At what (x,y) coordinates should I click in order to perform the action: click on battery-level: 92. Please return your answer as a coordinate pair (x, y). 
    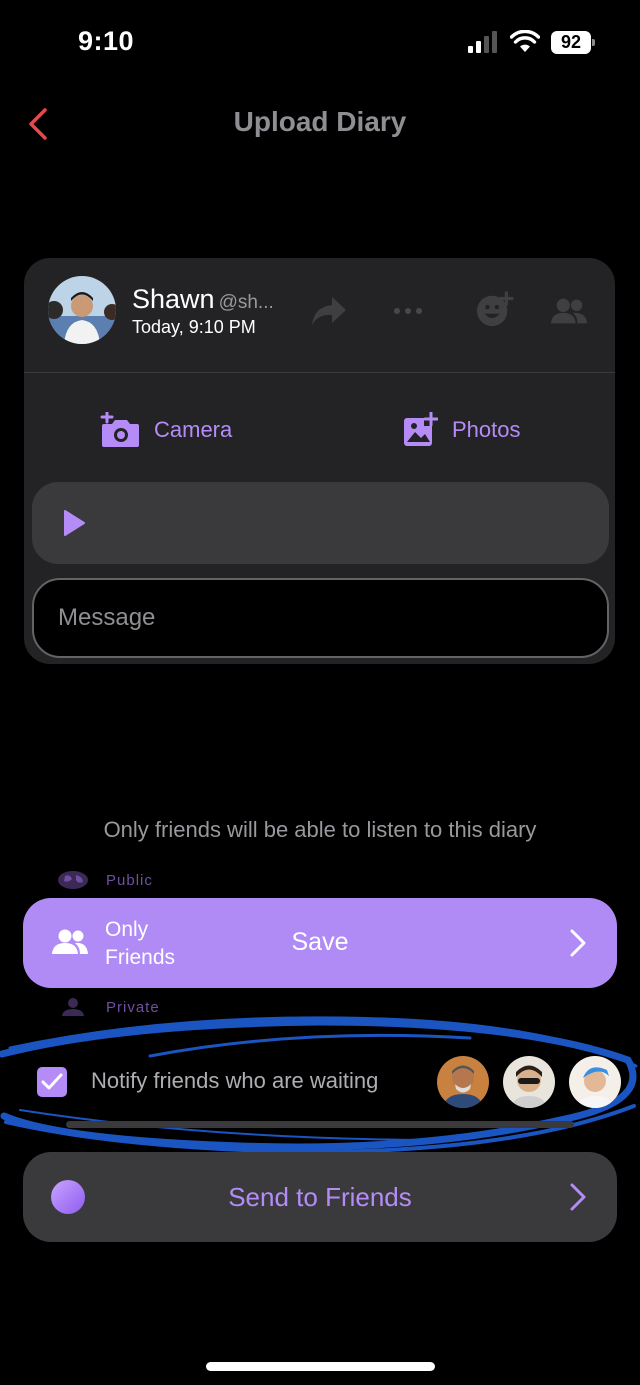
    Looking at the image, I should click on (571, 42).